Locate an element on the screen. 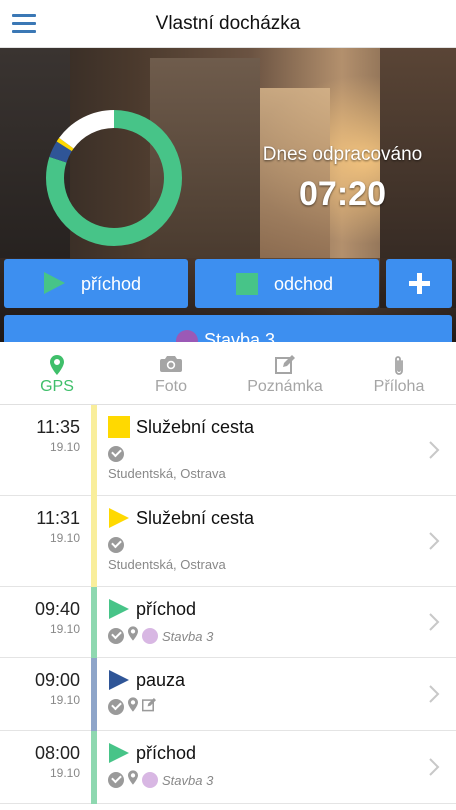 The width and height of the screenshot is (456, 810). yellow-square-icon is located at coordinates (119, 427).